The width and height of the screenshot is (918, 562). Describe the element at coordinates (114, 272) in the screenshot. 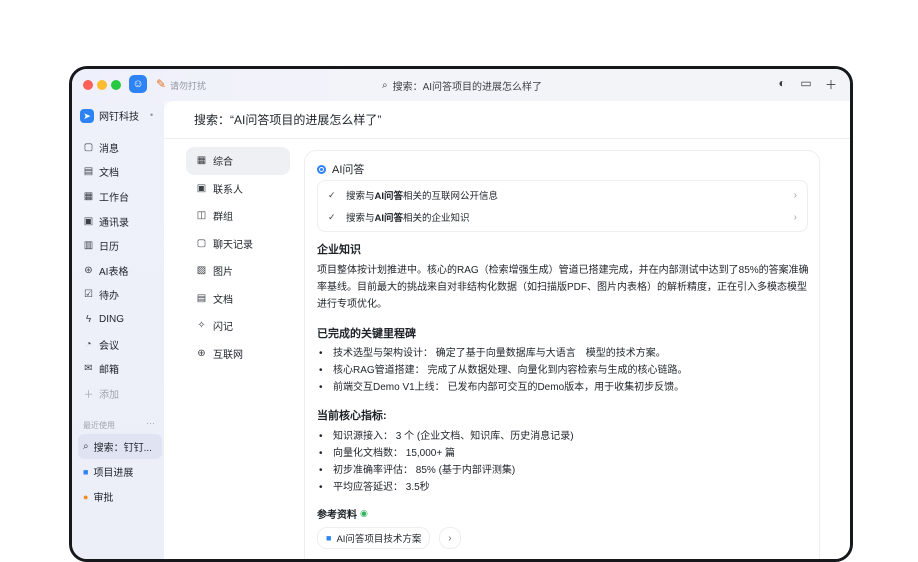

I see `sidebar-item-label: AI表格` at that location.